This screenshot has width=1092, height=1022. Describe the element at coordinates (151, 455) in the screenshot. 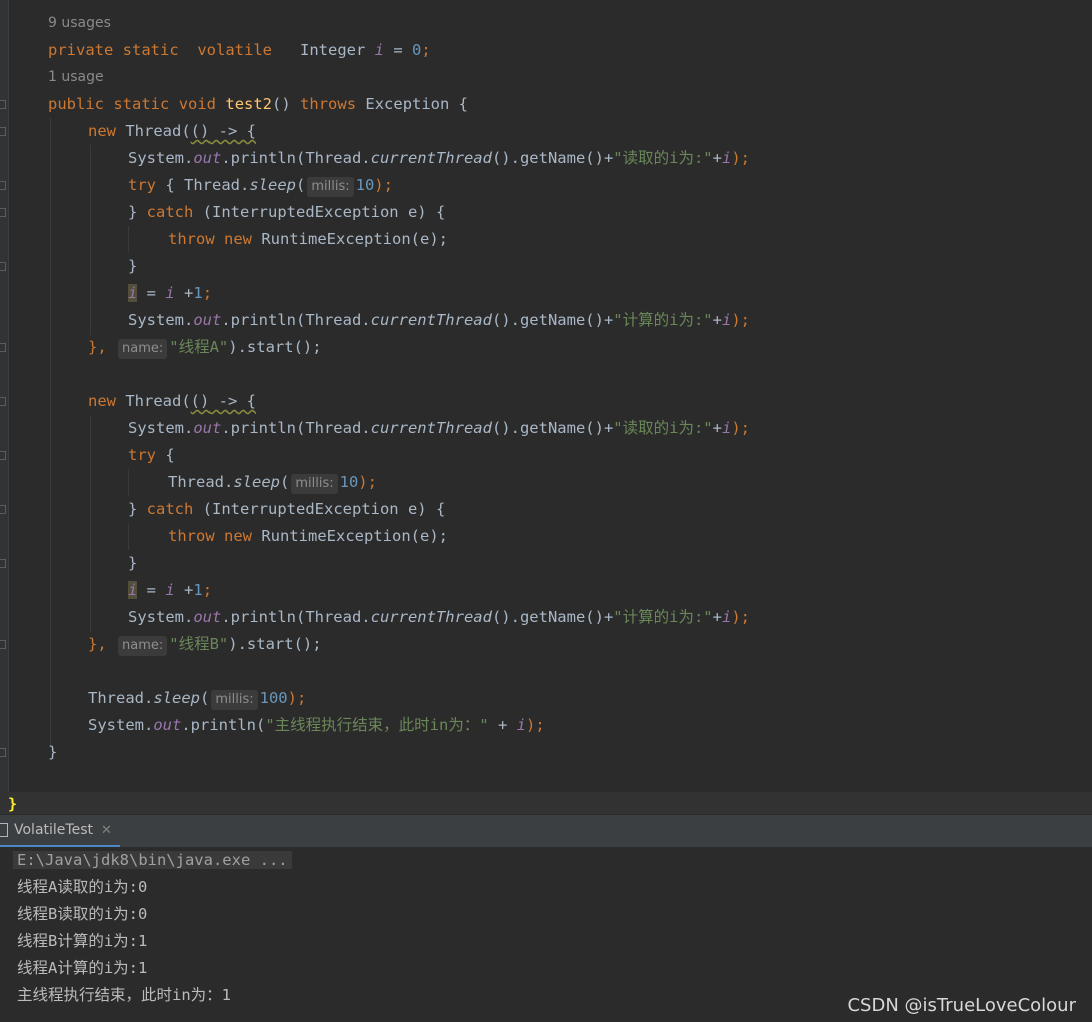

I see `code-line: try {` at that location.